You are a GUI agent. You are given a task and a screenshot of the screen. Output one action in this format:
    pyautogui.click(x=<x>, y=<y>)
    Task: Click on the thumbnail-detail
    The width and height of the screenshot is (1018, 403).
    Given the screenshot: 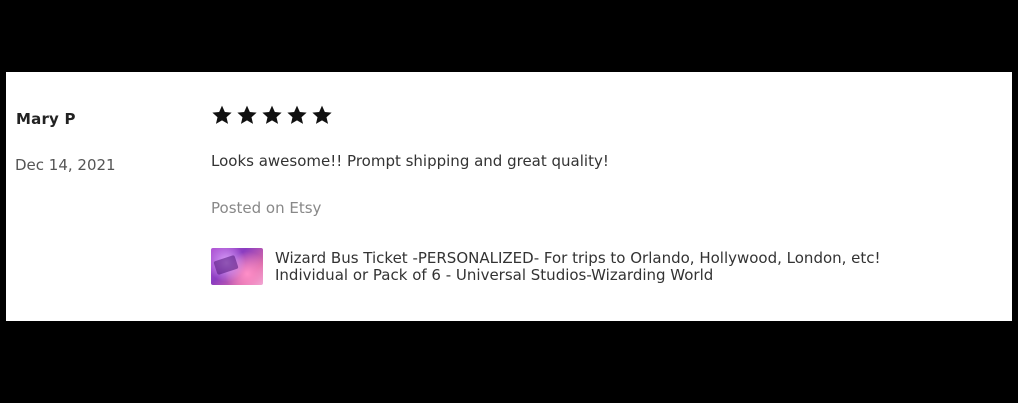 What is the action you would take?
    pyautogui.click(x=226, y=265)
    